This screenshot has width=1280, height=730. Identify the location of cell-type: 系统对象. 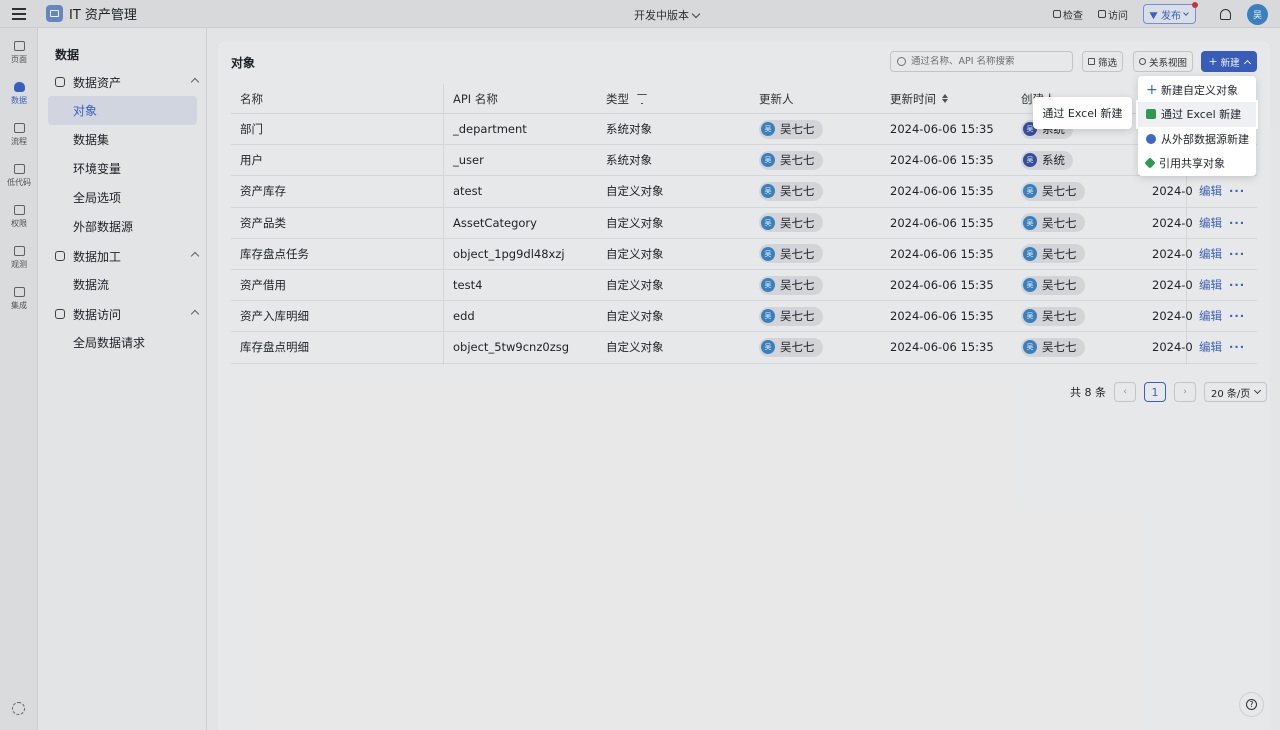
(629, 129).